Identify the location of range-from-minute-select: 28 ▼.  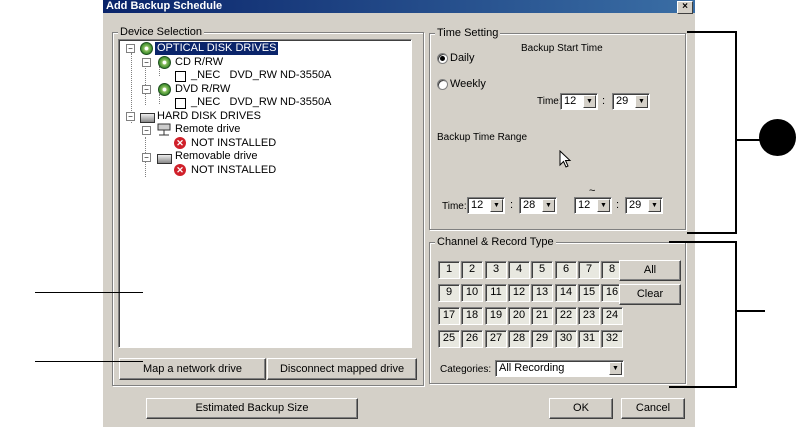
(538, 205).